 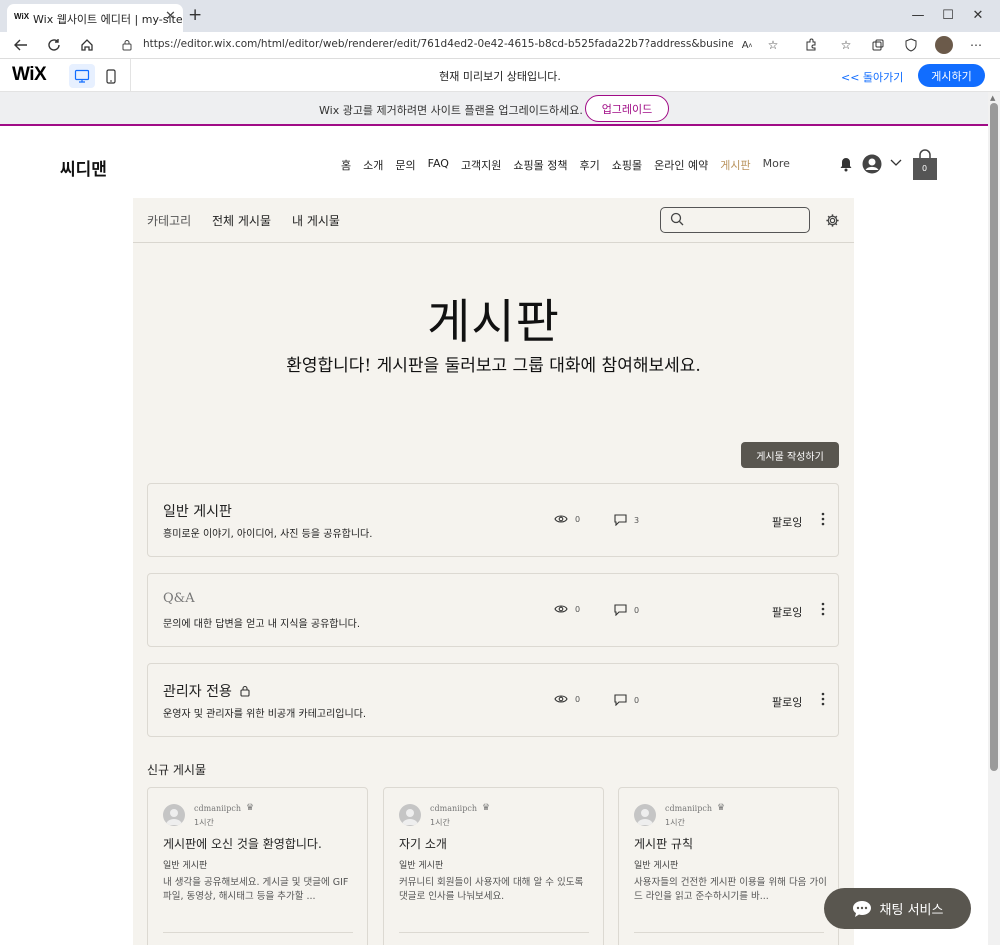 What do you see at coordinates (681, 165) in the screenshot?
I see `nav-item-booking: 온라인 예약` at bounding box center [681, 165].